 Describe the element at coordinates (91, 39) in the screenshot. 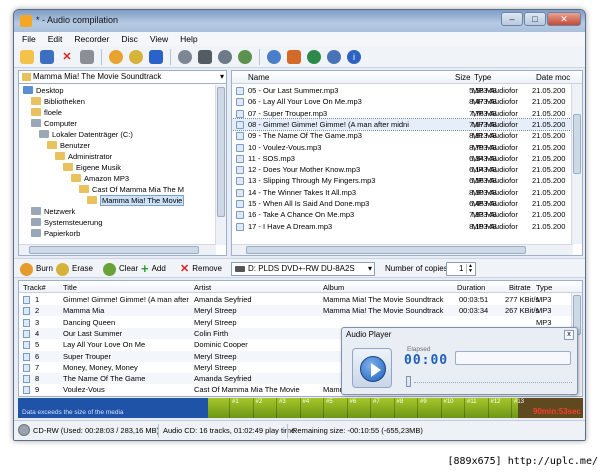

I see `menu-recorder: Recorder` at that location.